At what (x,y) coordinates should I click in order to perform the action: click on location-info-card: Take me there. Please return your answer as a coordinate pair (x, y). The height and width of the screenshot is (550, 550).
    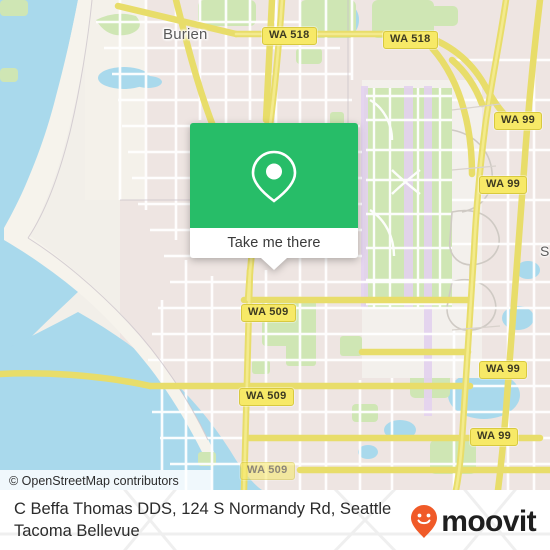
    Looking at the image, I should click on (274, 196).